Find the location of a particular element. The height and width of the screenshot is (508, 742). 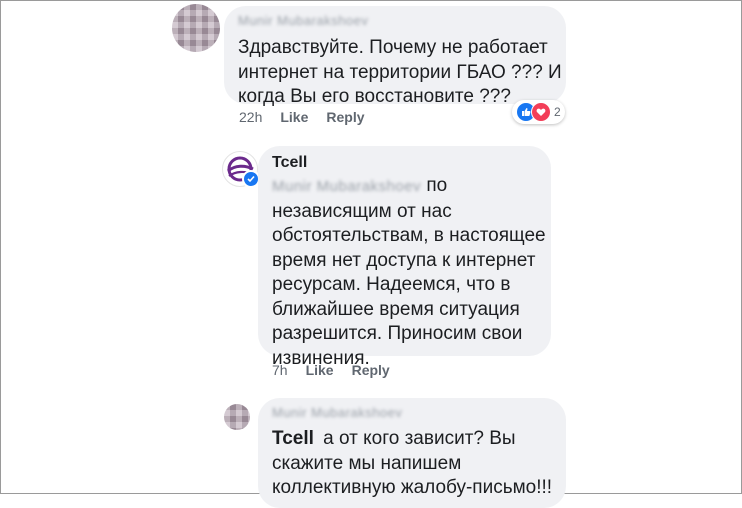

comment-text-line: ближайшее время ситуация is located at coordinates (396, 309).